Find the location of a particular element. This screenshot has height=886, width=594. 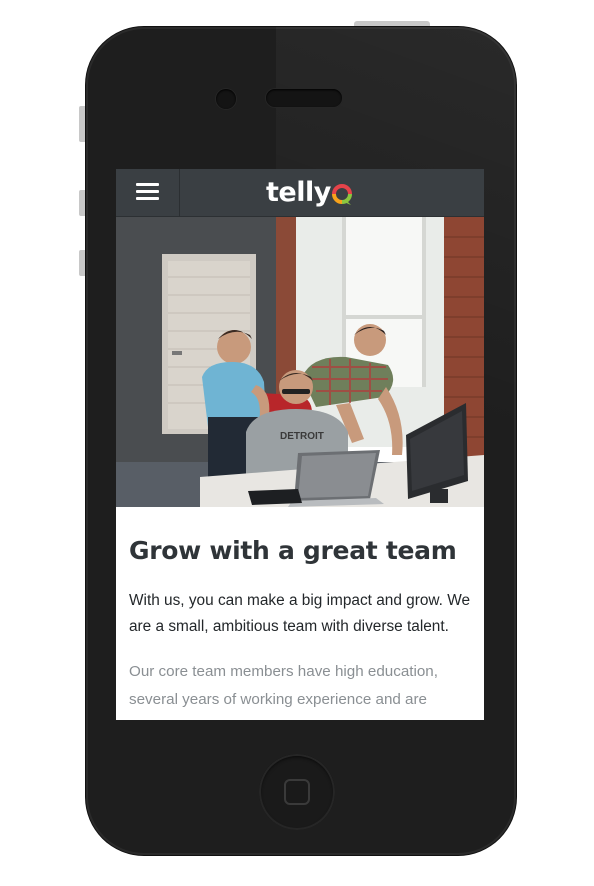

earpiece-speaker is located at coordinates (304, 98).